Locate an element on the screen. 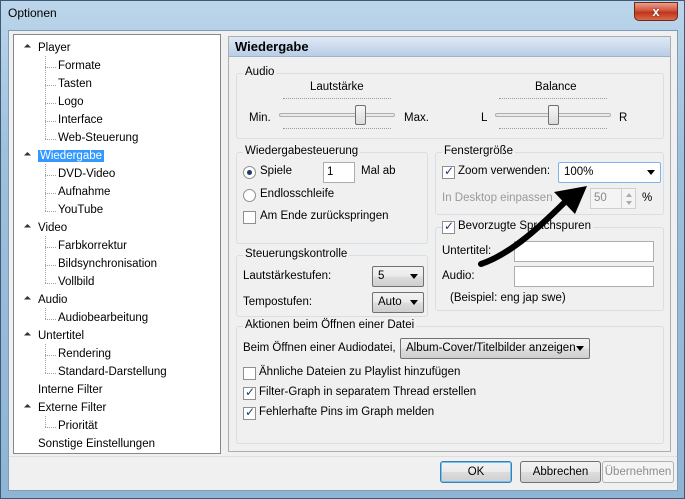 This screenshot has width=685, height=499. volume-slider is located at coordinates (338, 115).